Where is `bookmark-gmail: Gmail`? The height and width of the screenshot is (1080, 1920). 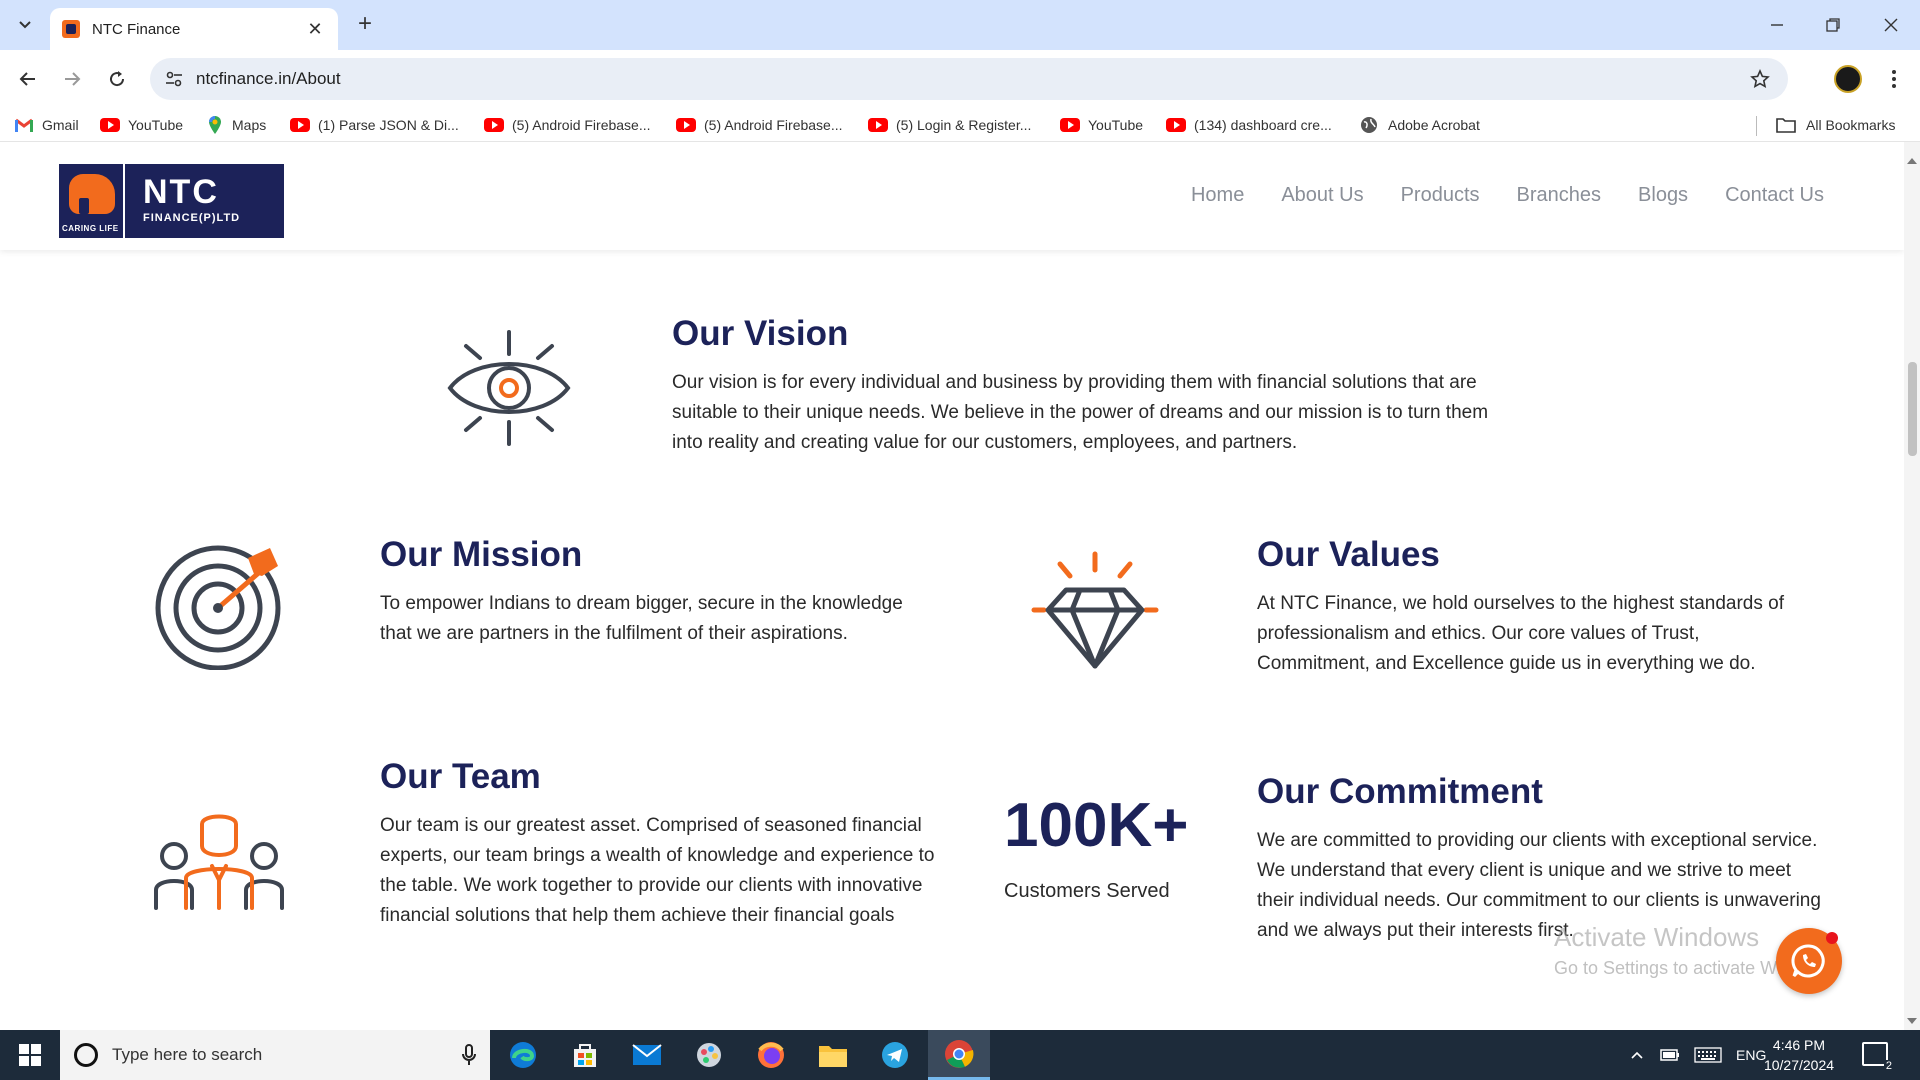
bookmark-gmail: Gmail is located at coordinates (46, 125).